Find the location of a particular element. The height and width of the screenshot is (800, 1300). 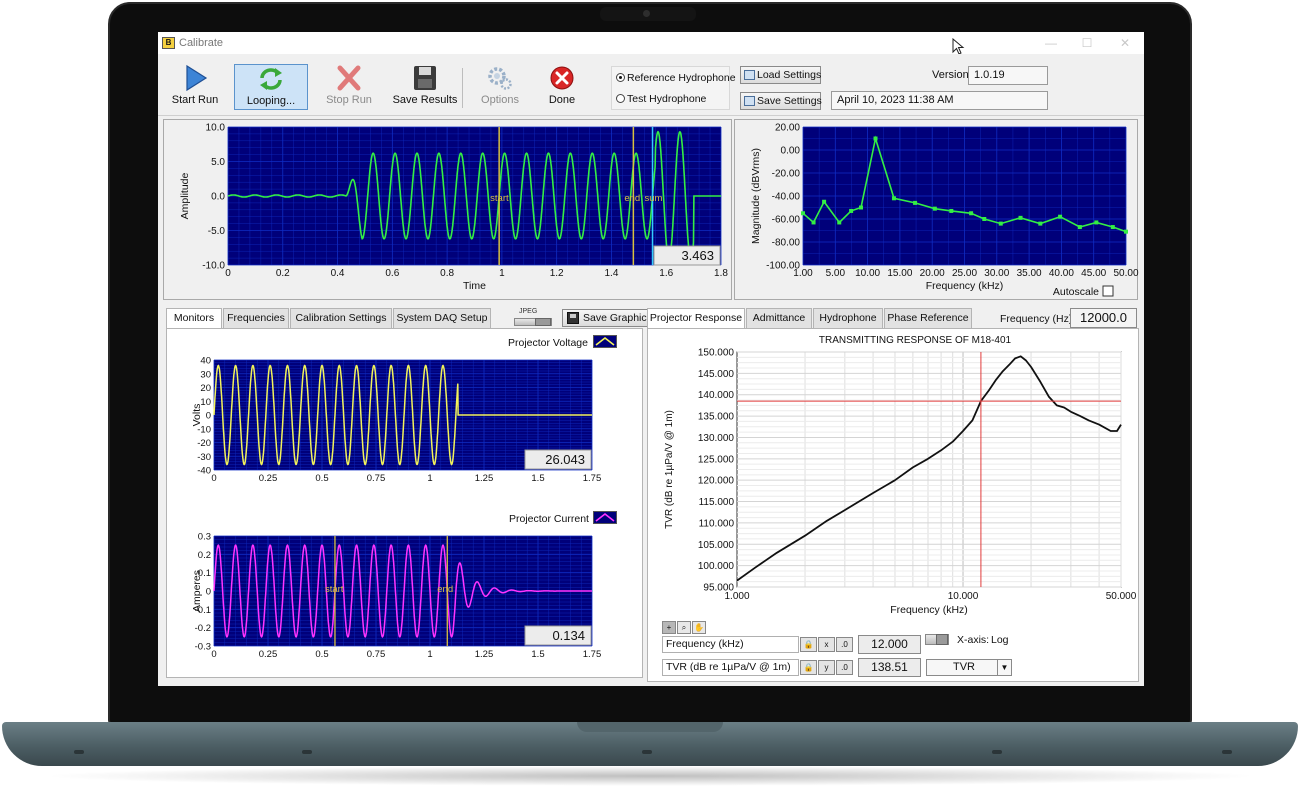

y-tick-label: 20.00 is located at coordinates (787, 128).